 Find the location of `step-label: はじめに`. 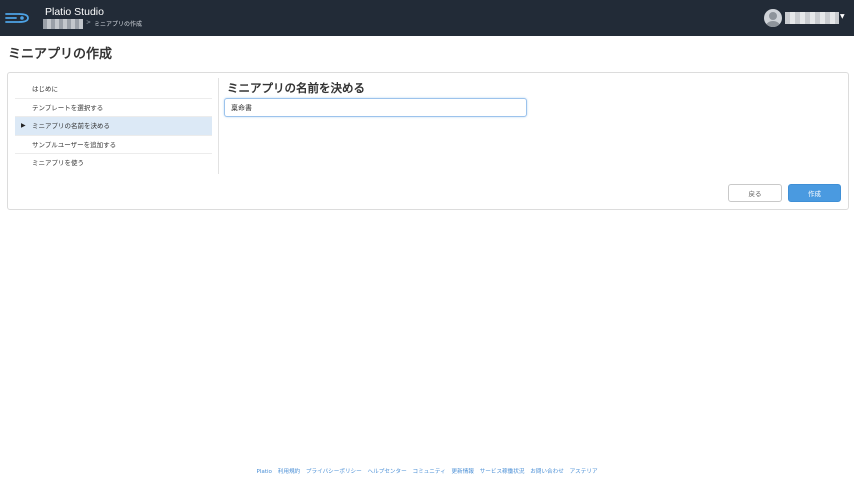

step-label: はじめに is located at coordinates (45, 89).